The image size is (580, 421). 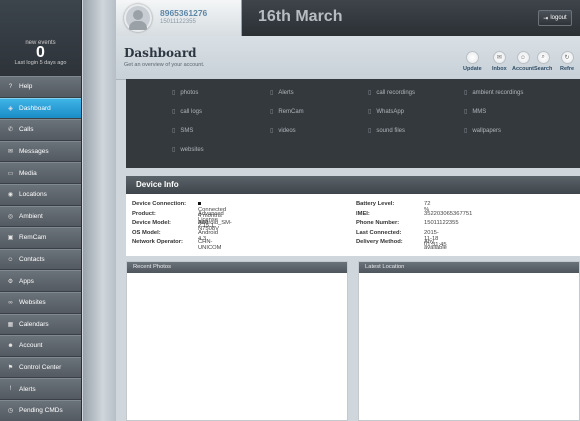 I want to click on sidebar-divider, so click(x=99, y=210).